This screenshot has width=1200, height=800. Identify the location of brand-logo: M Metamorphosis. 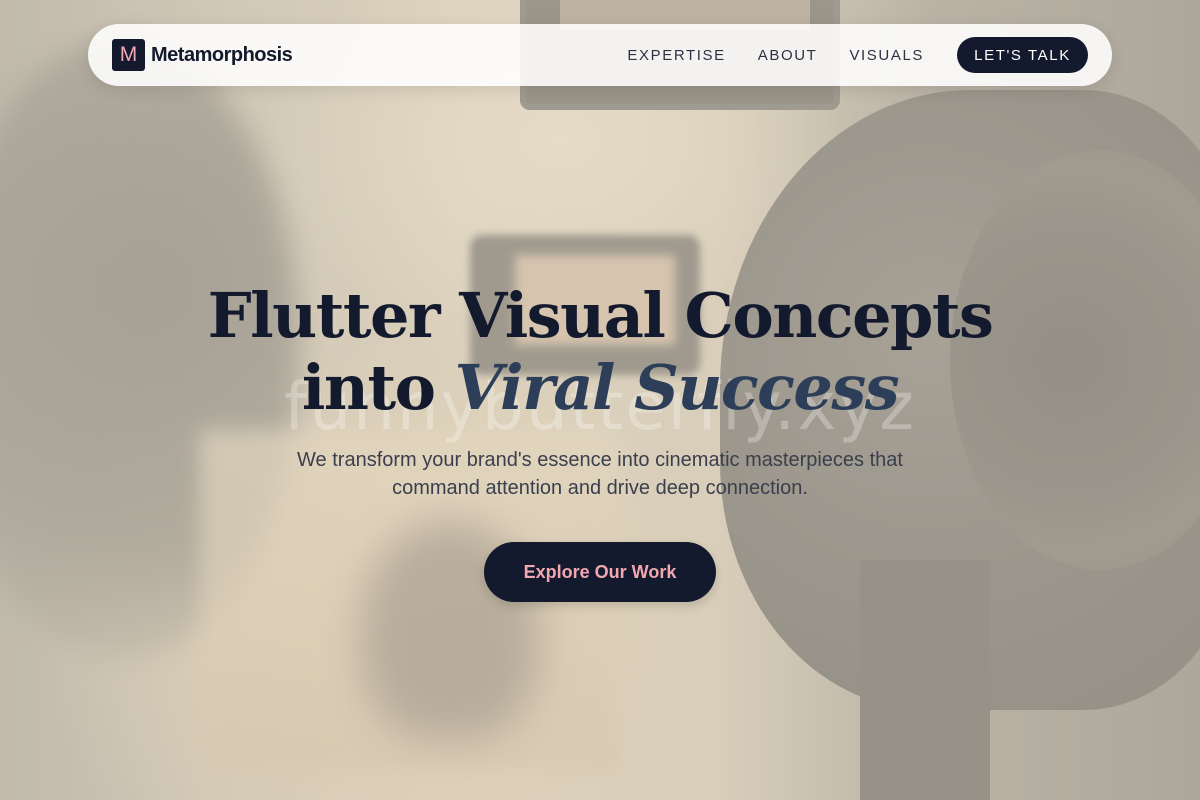
(202, 55).